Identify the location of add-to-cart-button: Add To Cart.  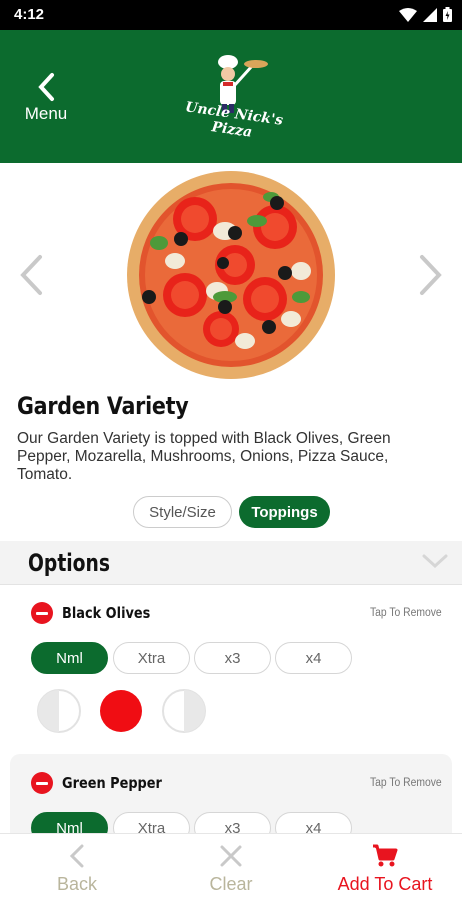
(385, 867).